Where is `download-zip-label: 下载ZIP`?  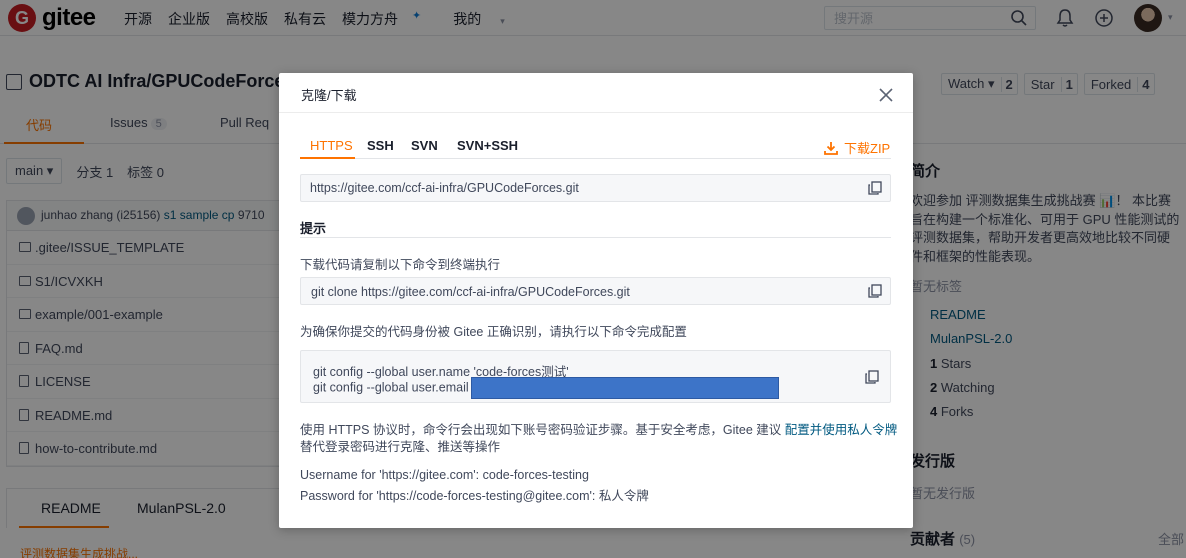
download-zip-label: 下载ZIP is located at coordinates (867, 148).